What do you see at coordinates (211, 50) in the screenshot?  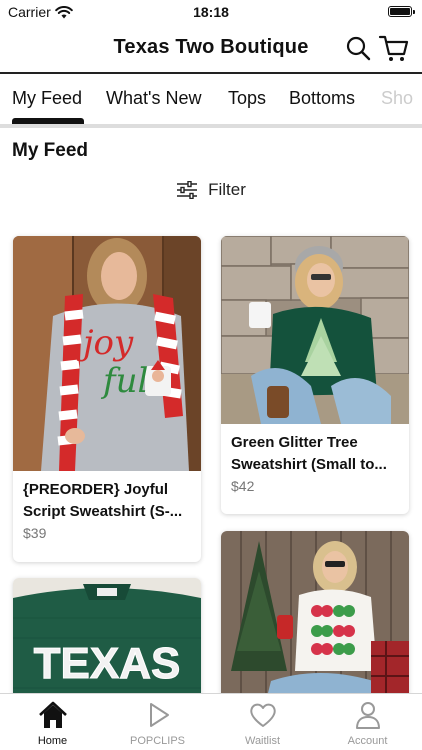 I see `nav-bar: Texas Two Boutique` at bounding box center [211, 50].